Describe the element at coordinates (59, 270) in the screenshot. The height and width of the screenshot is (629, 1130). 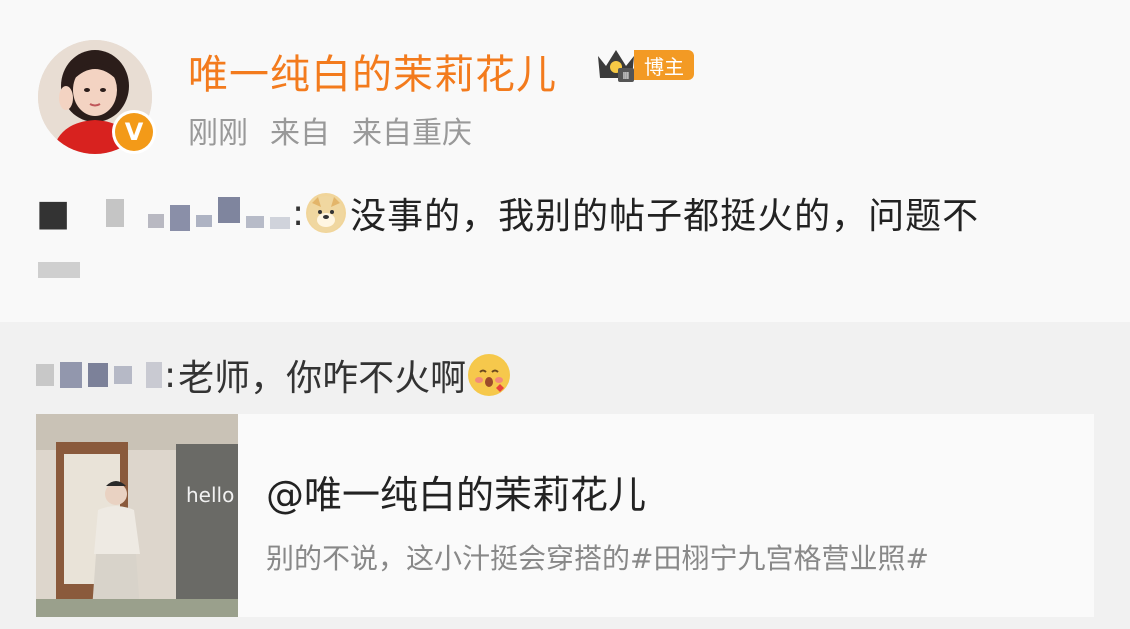
I see `overflow-mosaic` at that location.